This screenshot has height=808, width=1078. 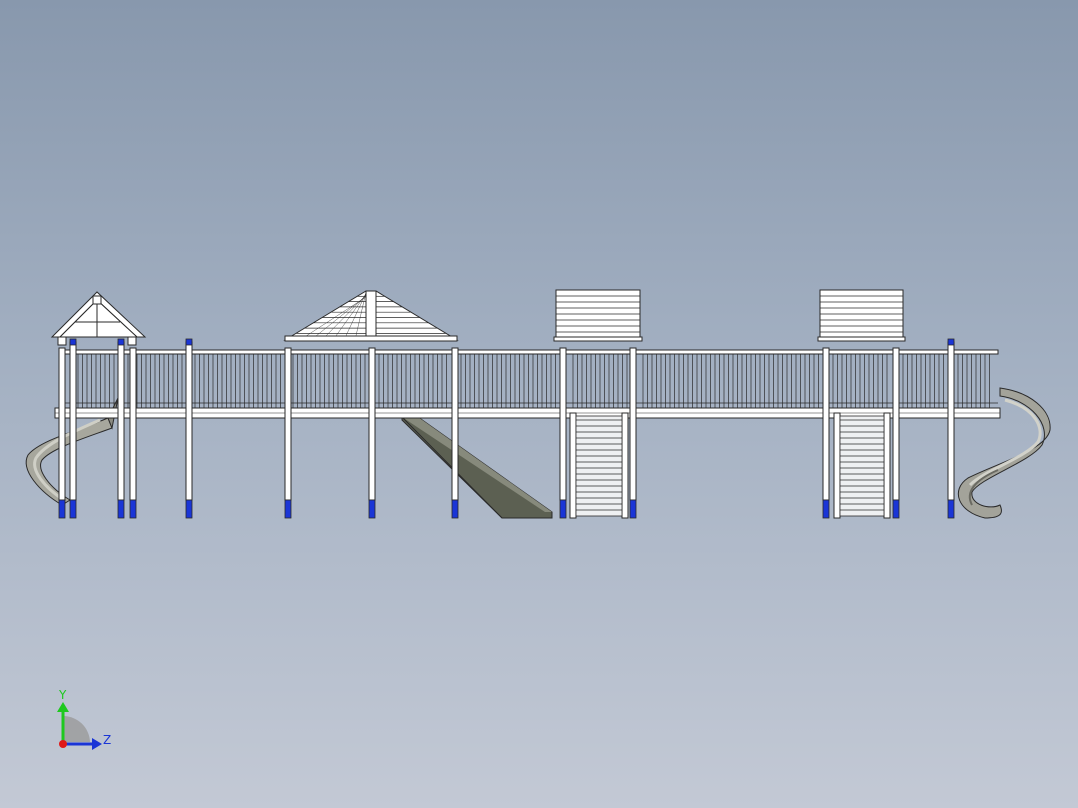 I want to click on railing, so click(x=529, y=378).